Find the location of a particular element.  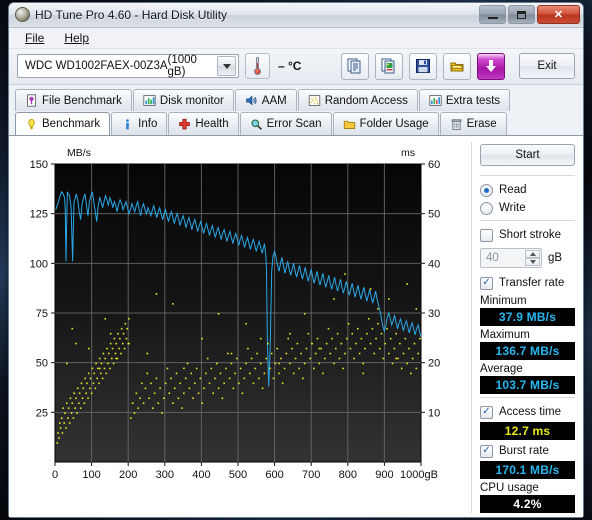

cpu-usage-value: 4.2% is located at coordinates (527, 504).